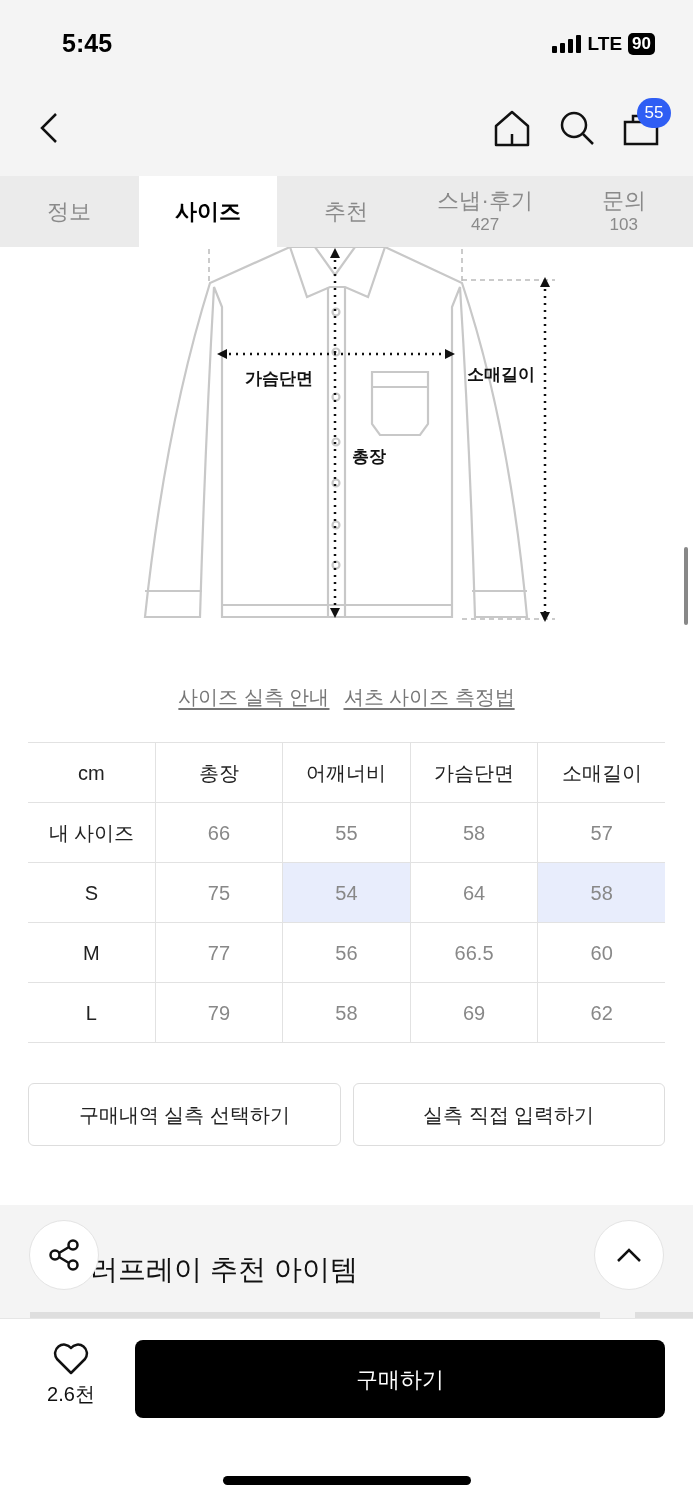 Image resolution: width=693 pixels, height=1500 pixels. Describe the element at coordinates (71, 1359) in the screenshot. I see `heart-icon` at that location.